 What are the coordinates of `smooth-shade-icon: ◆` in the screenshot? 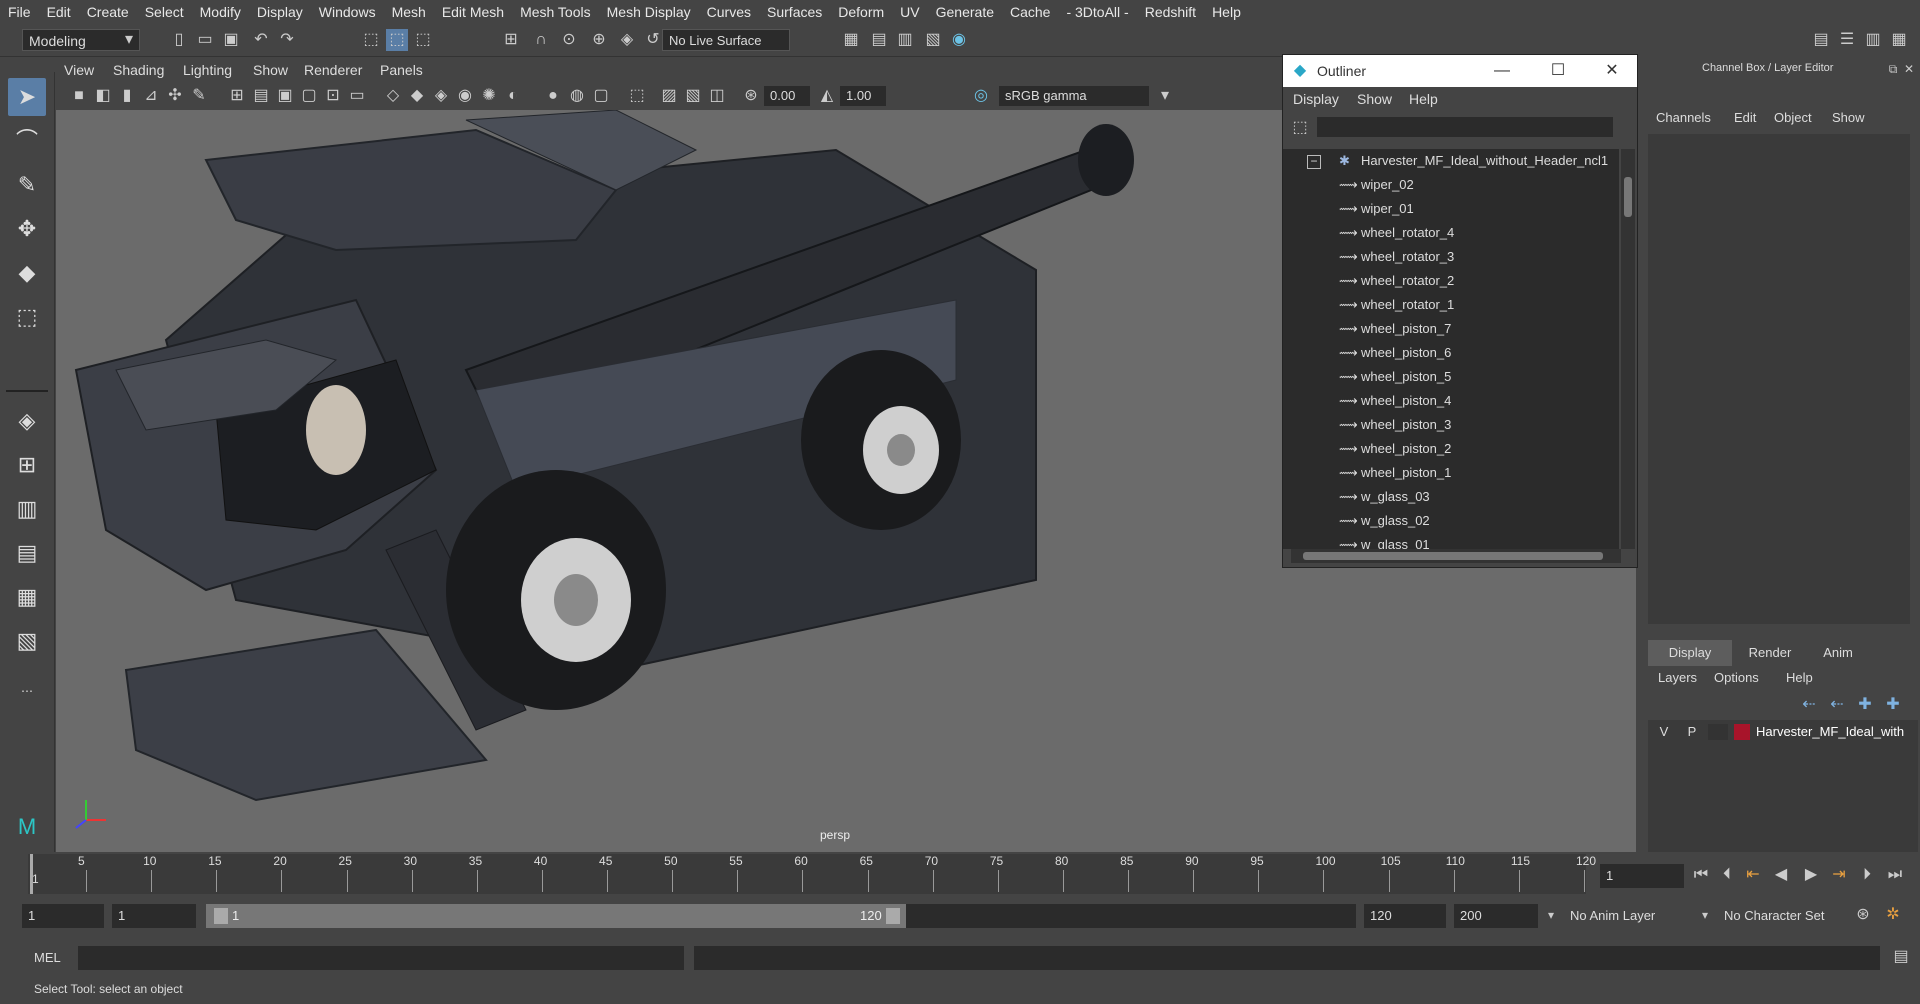 It's located at (417, 96).